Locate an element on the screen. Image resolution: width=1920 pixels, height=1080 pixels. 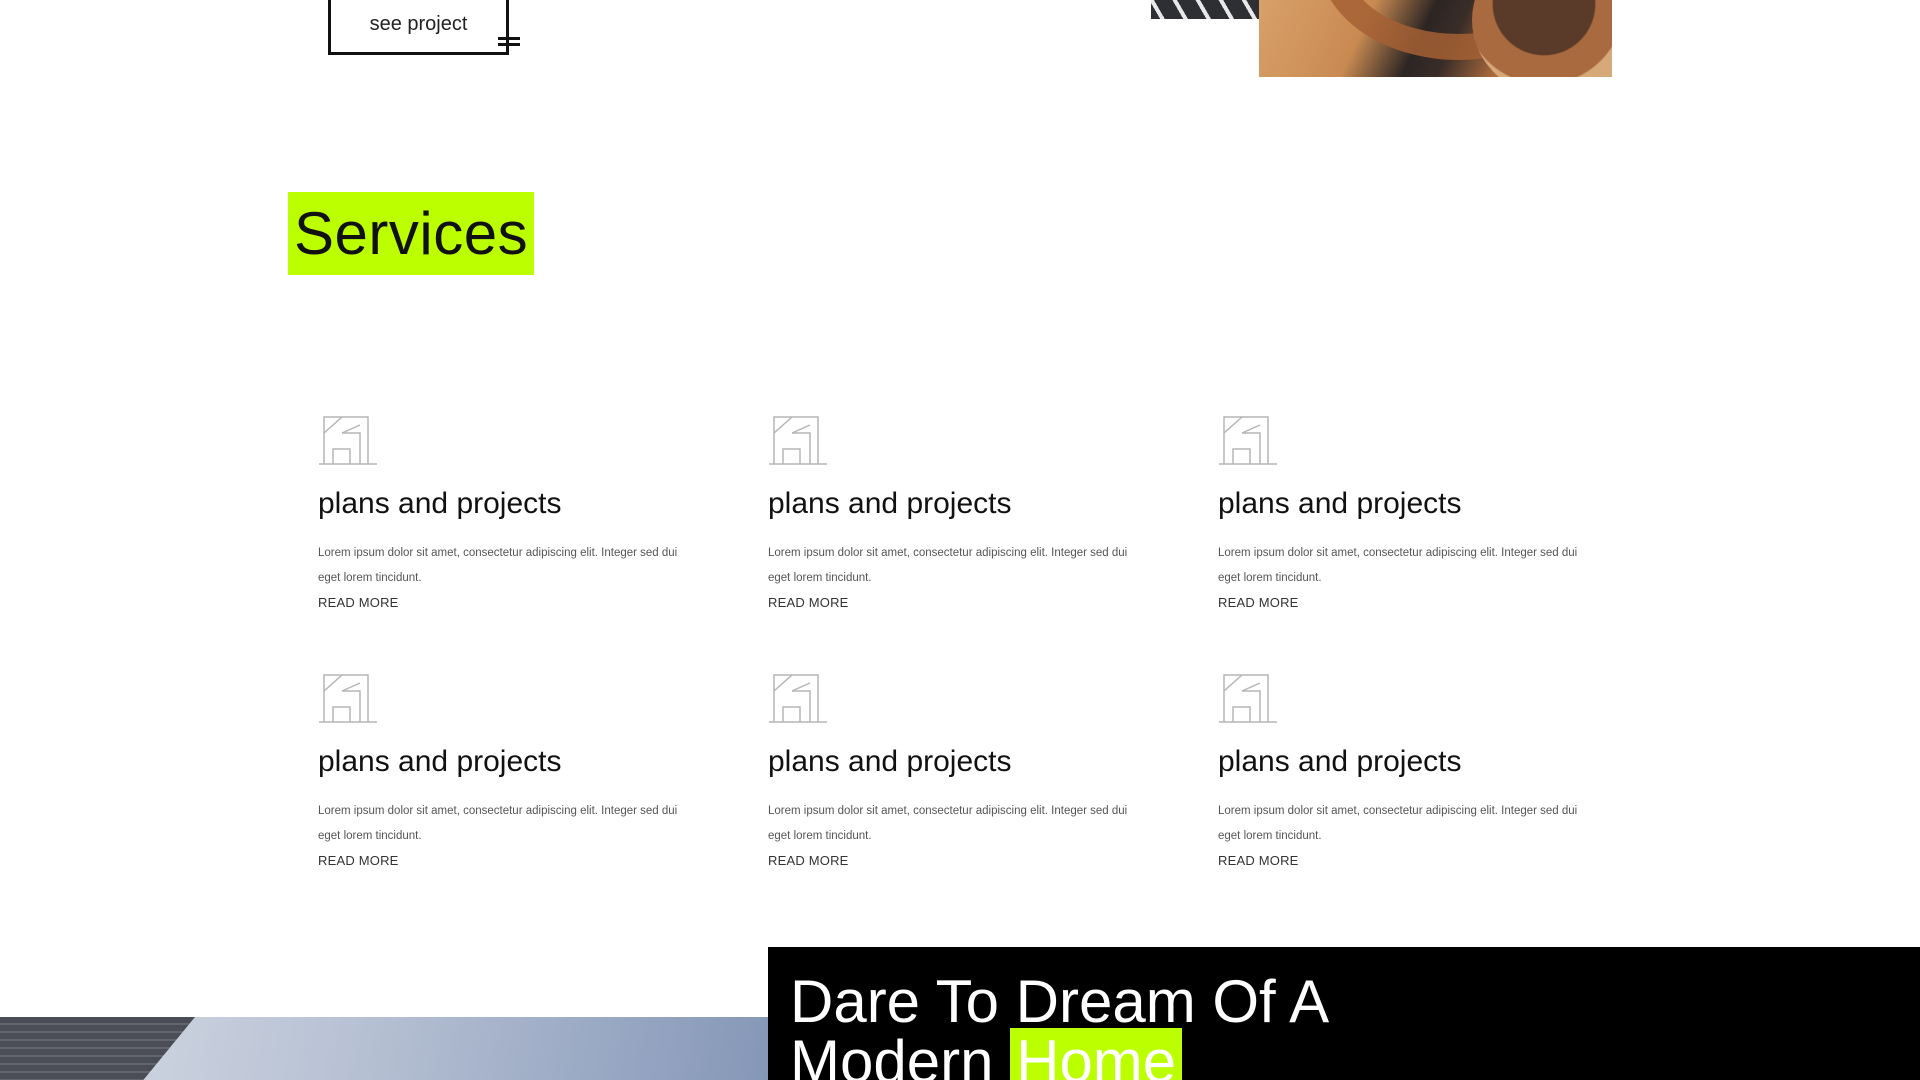
project-image is located at coordinates (1435, 38).